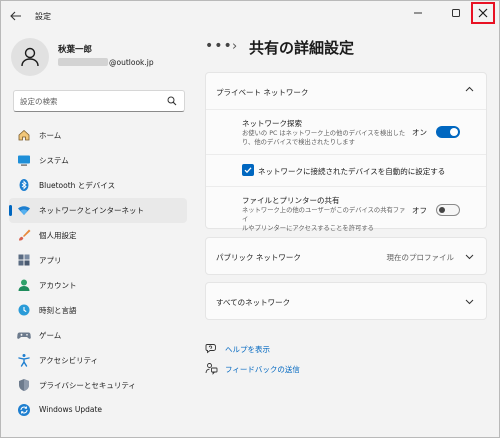 The height and width of the screenshot is (438, 500). I want to click on sidebar-item-label: ホーム, so click(50, 135).